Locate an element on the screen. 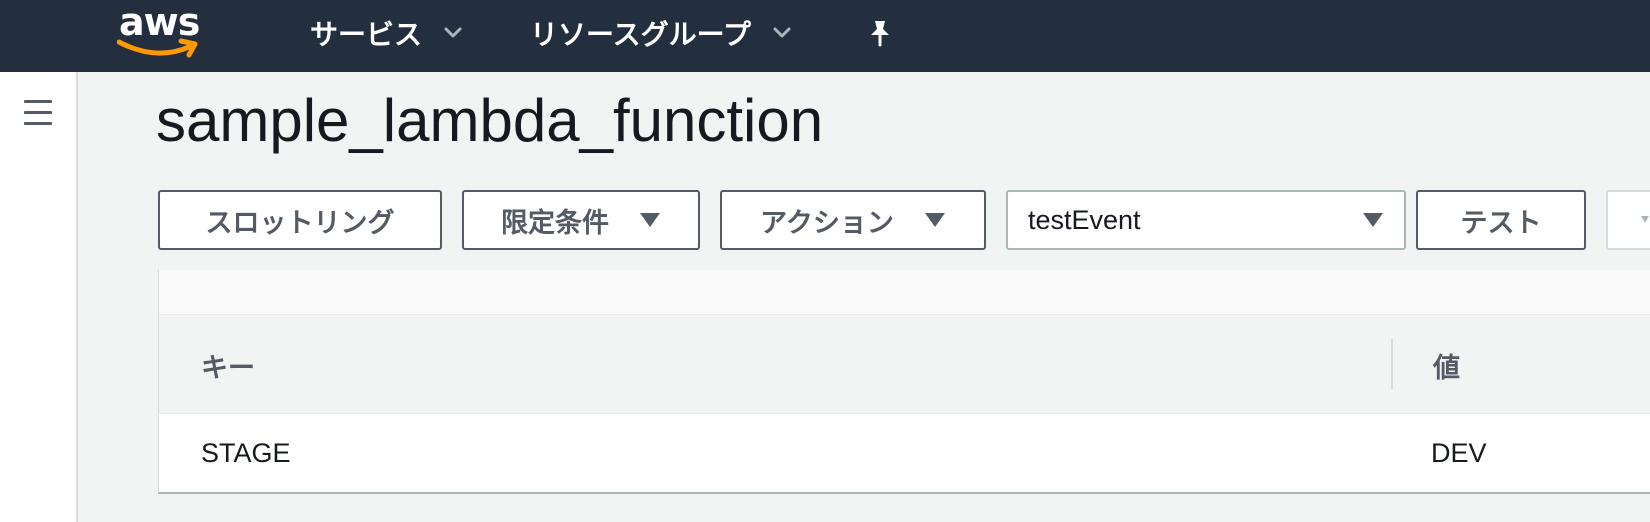 This screenshot has height=522, width=1650. env-var-value: DEV is located at coordinates (1459, 452).